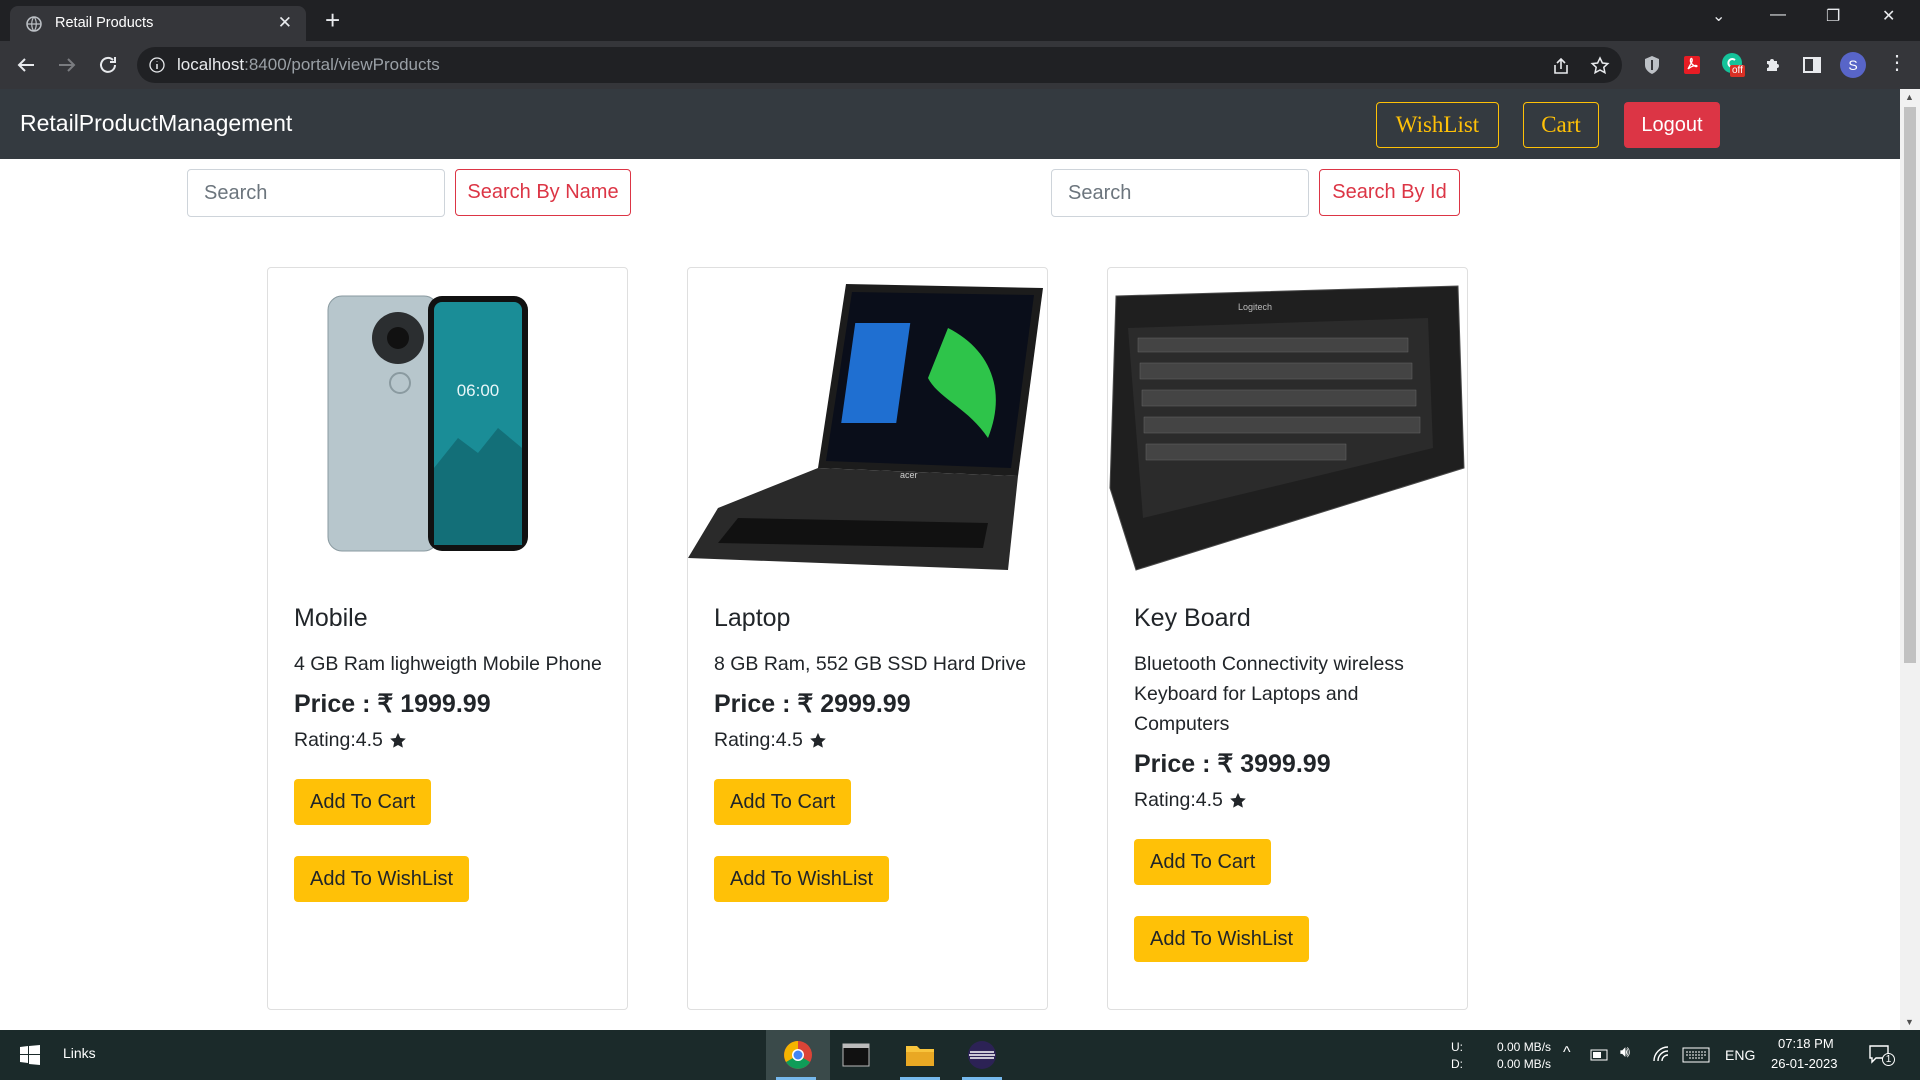 The width and height of the screenshot is (1920, 1080). I want to click on wishlist-button: WishList, so click(1437, 125).